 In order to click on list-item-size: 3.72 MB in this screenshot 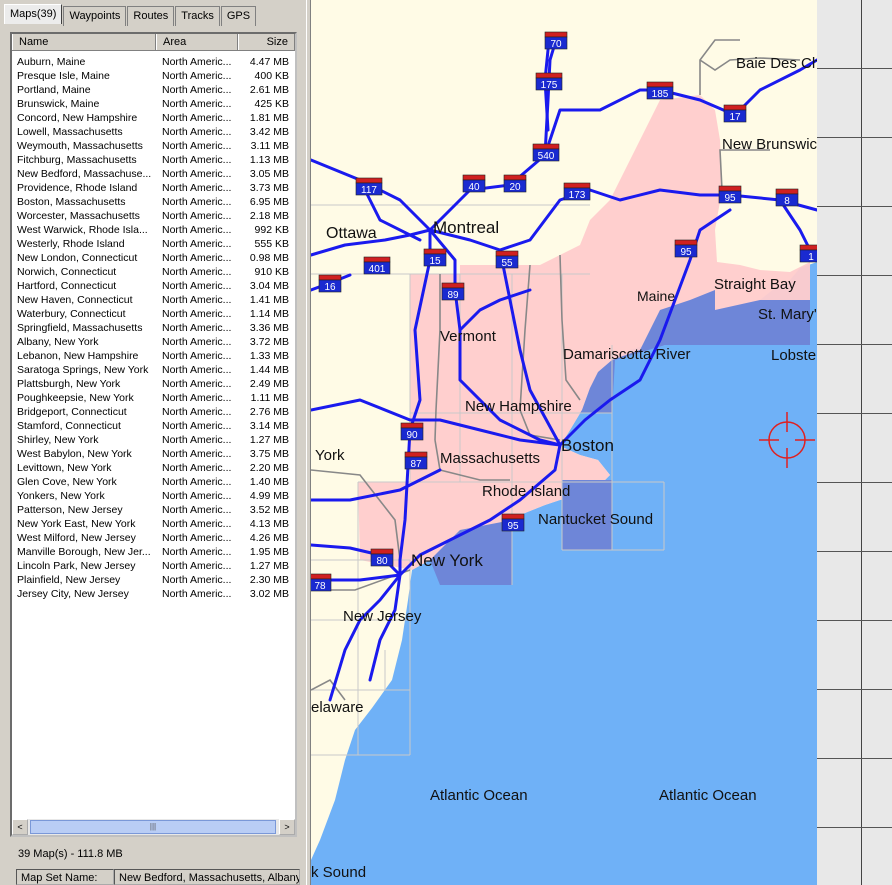, I will do `click(269, 342)`.